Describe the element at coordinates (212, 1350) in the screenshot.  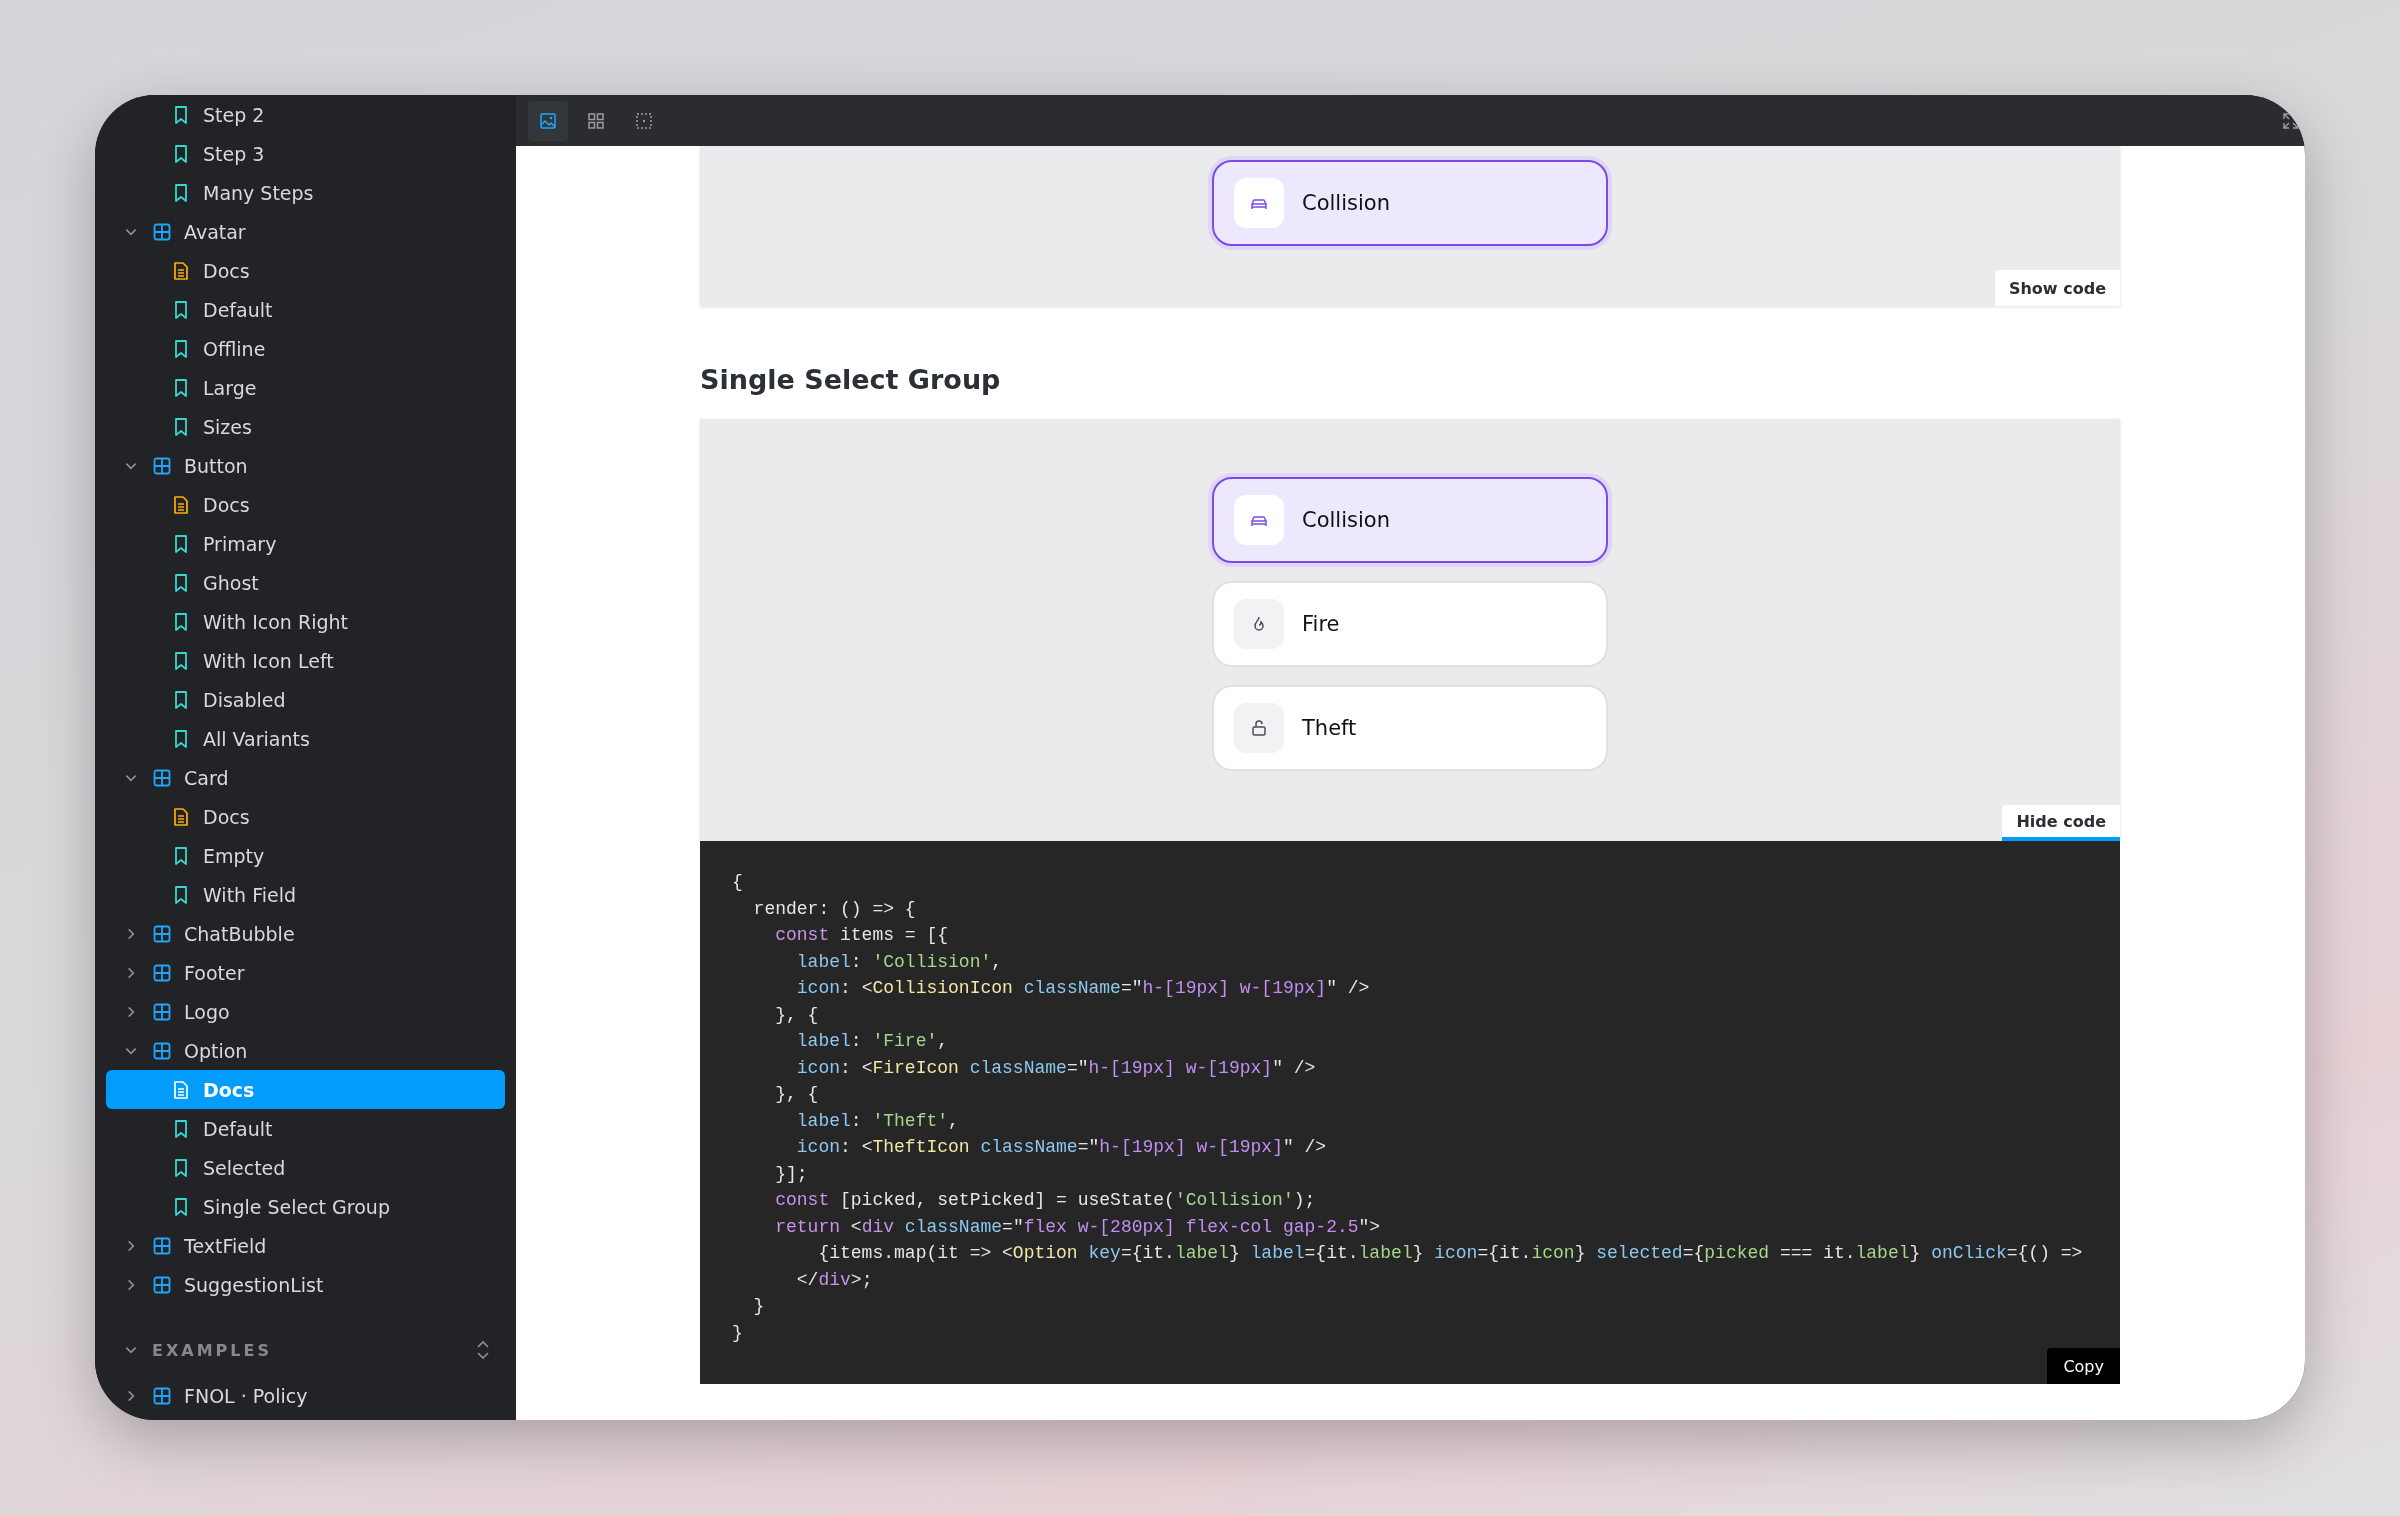
I see `section-label: EXAMPLES` at that location.